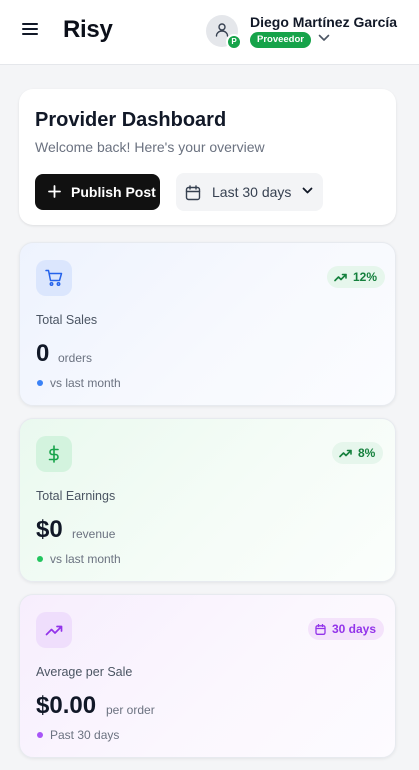  I want to click on earnings-unit: revenue, so click(94, 534).